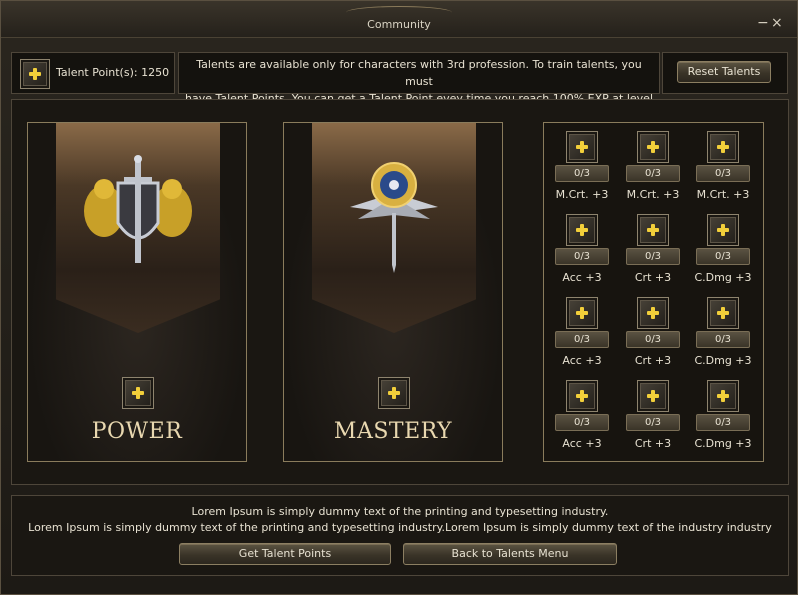 The width and height of the screenshot is (798, 595). Describe the element at coordinates (285, 554) in the screenshot. I see `get-talent-points-button: Get Talent Points` at that location.